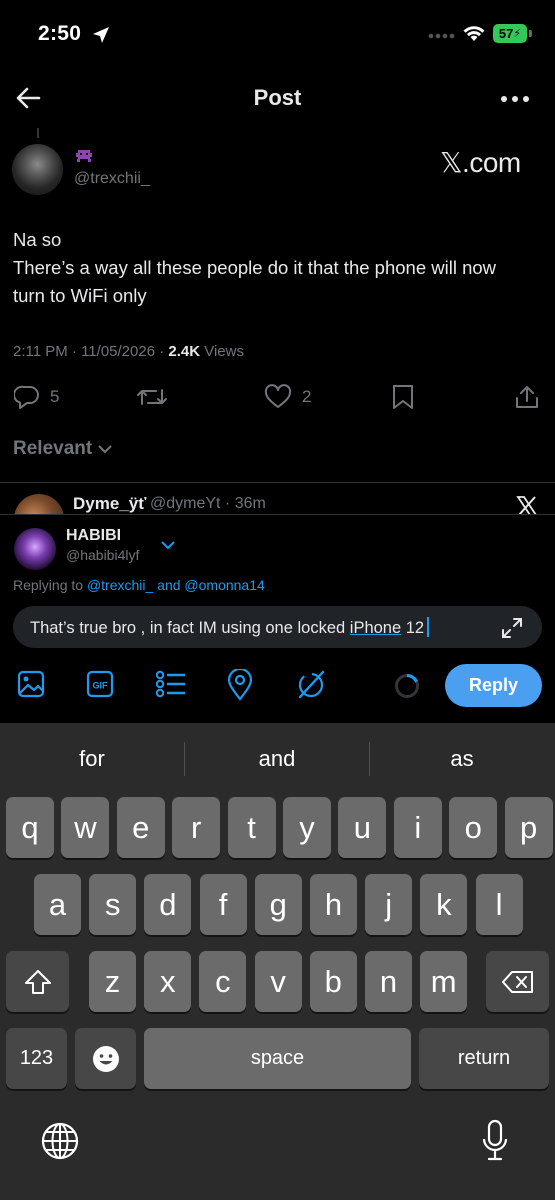  What do you see at coordinates (94, 535) in the screenshot?
I see `my-display-name: HABIBI` at bounding box center [94, 535].